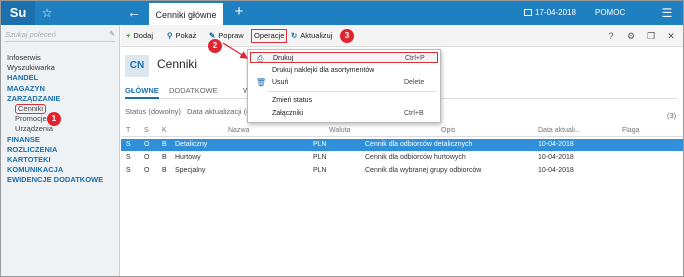 The height and width of the screenshot is (277, 684). What do you see at coordinates (112, 34) in the screenshot?
I see `pin-icon: ✎` at bounding box center [112, 34].